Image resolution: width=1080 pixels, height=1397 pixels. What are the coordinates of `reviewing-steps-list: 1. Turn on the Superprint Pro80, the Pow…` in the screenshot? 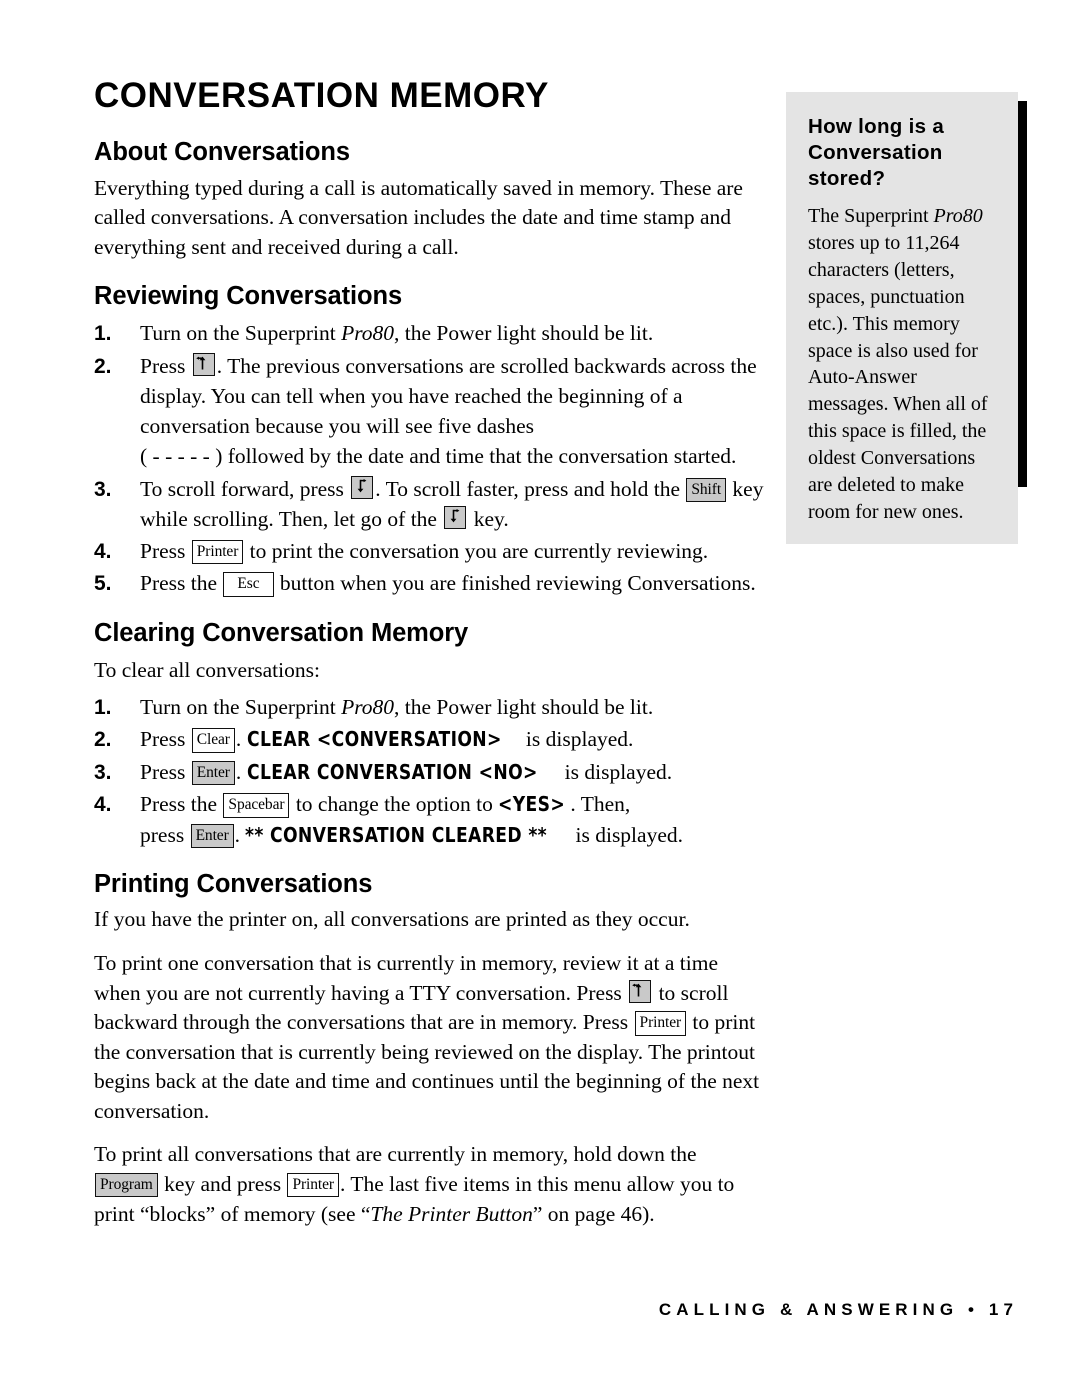 It's located at (430, 458).